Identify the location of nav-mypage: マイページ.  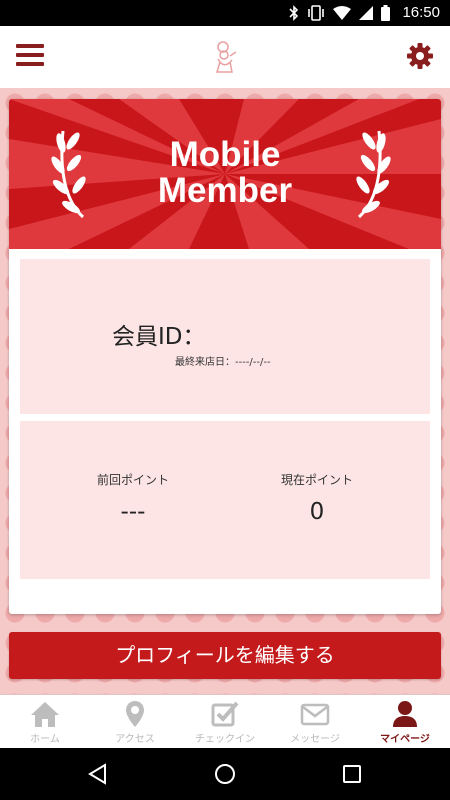
(405, 721).